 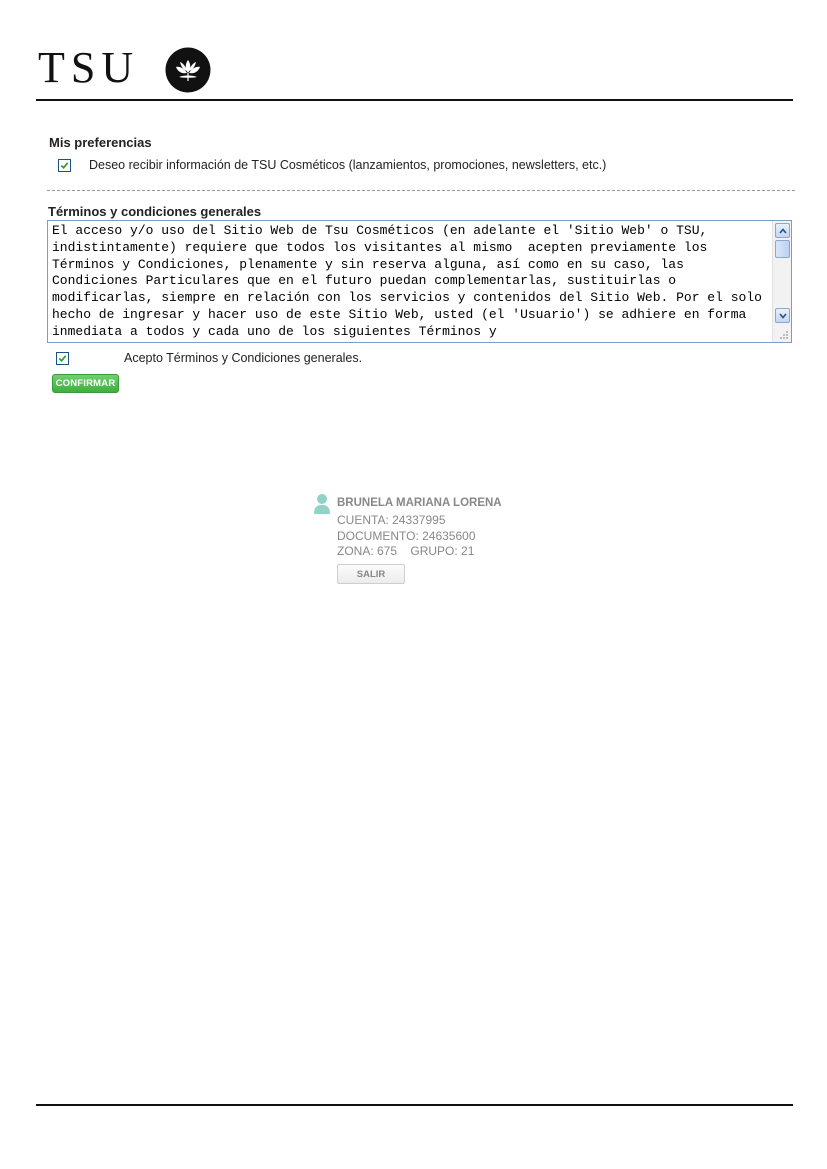 I want to click on user-icon, so click(x=322, y=504).